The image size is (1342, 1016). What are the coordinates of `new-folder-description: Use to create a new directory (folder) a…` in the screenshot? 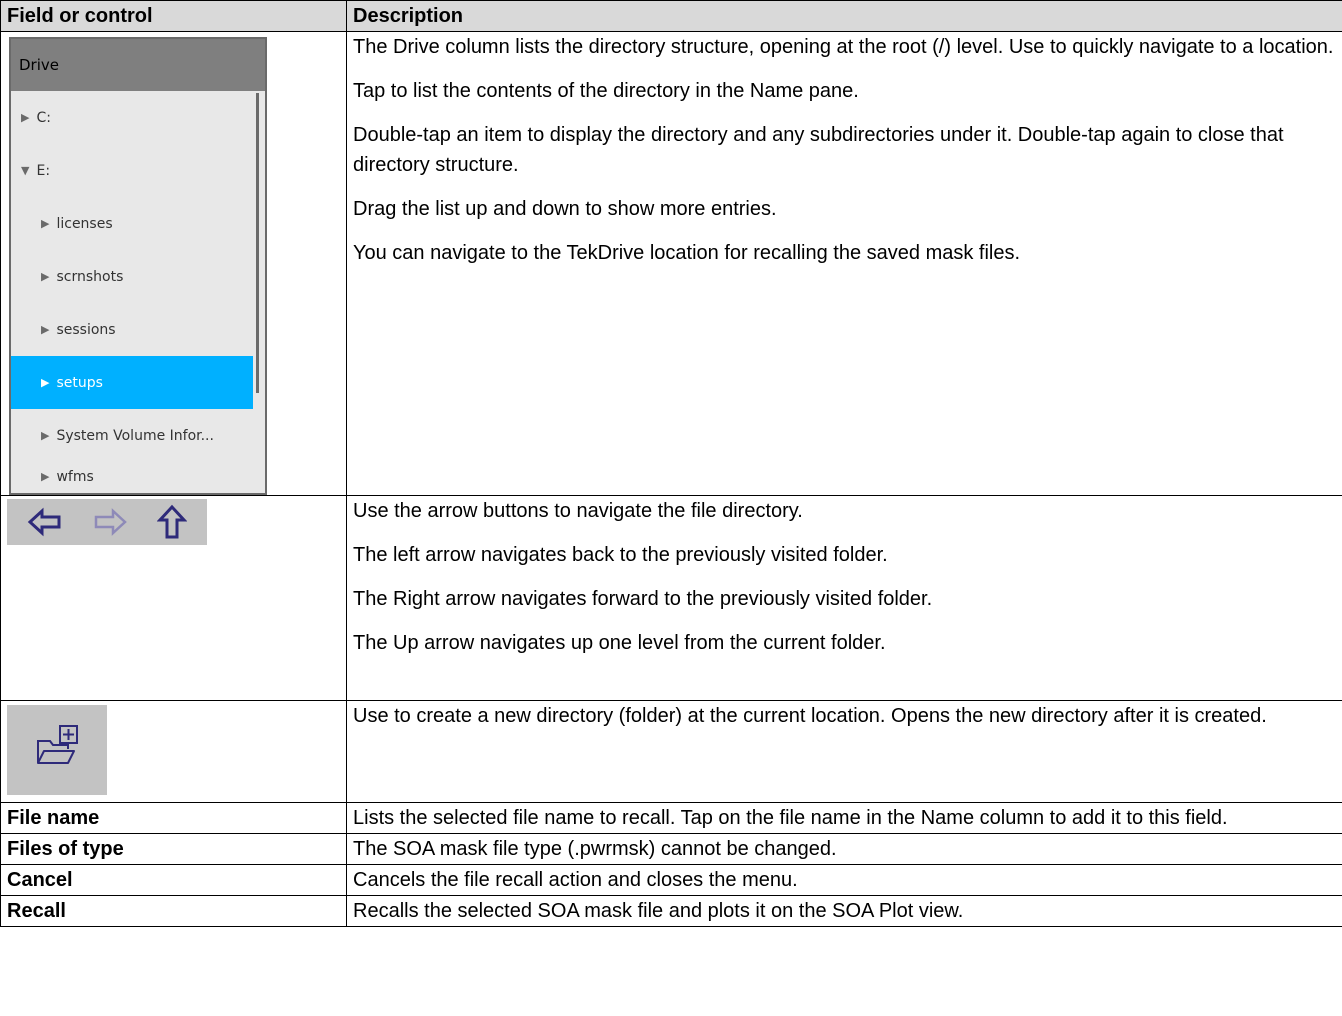 It's located at (844, 751).